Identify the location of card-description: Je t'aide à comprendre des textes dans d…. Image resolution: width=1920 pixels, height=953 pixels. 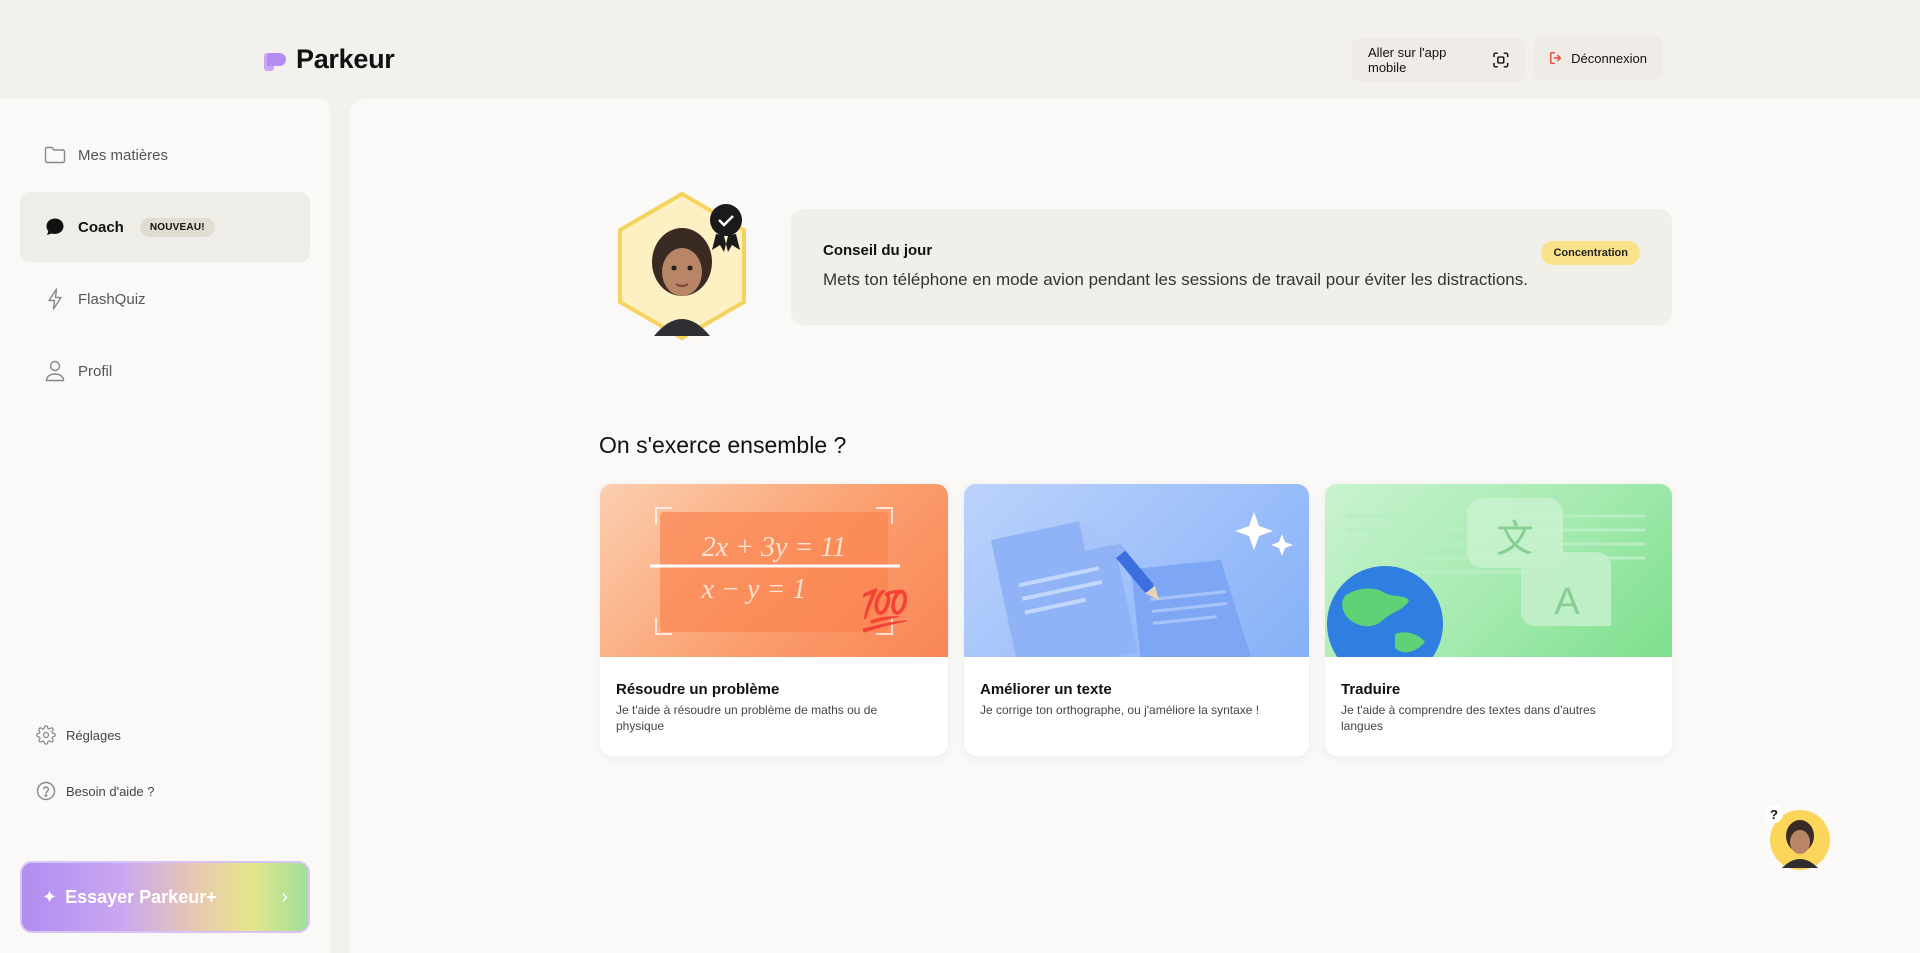
(1468, 718).